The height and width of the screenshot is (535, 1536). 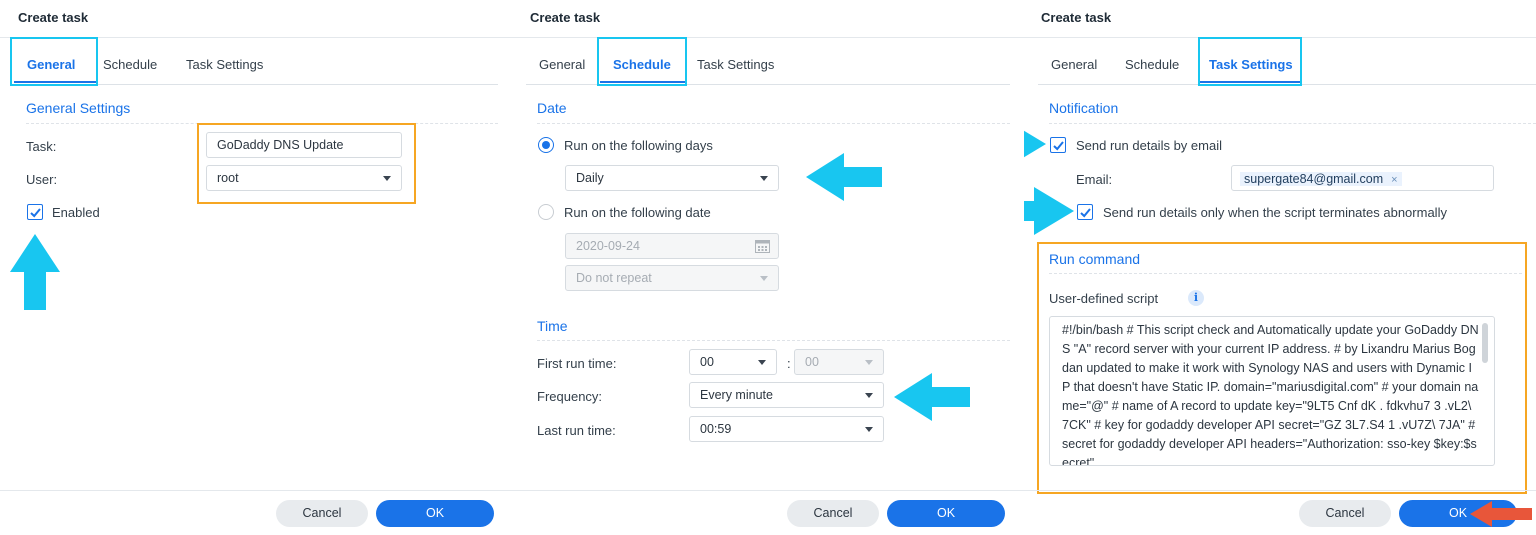 I want to click on general-settings-heading: General Settings, so click(x=78, y=108).